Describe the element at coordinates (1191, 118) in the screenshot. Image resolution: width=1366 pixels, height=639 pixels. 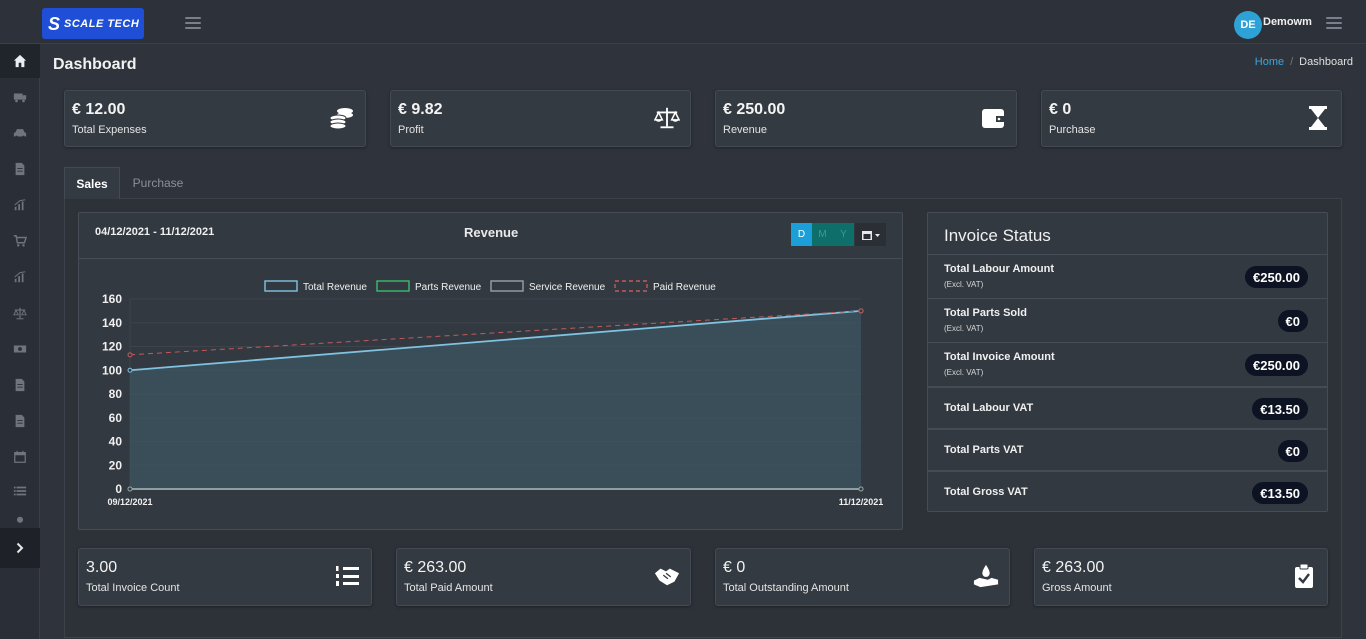
I see `stat-card-purchase: € 0 Purchase` at that location.